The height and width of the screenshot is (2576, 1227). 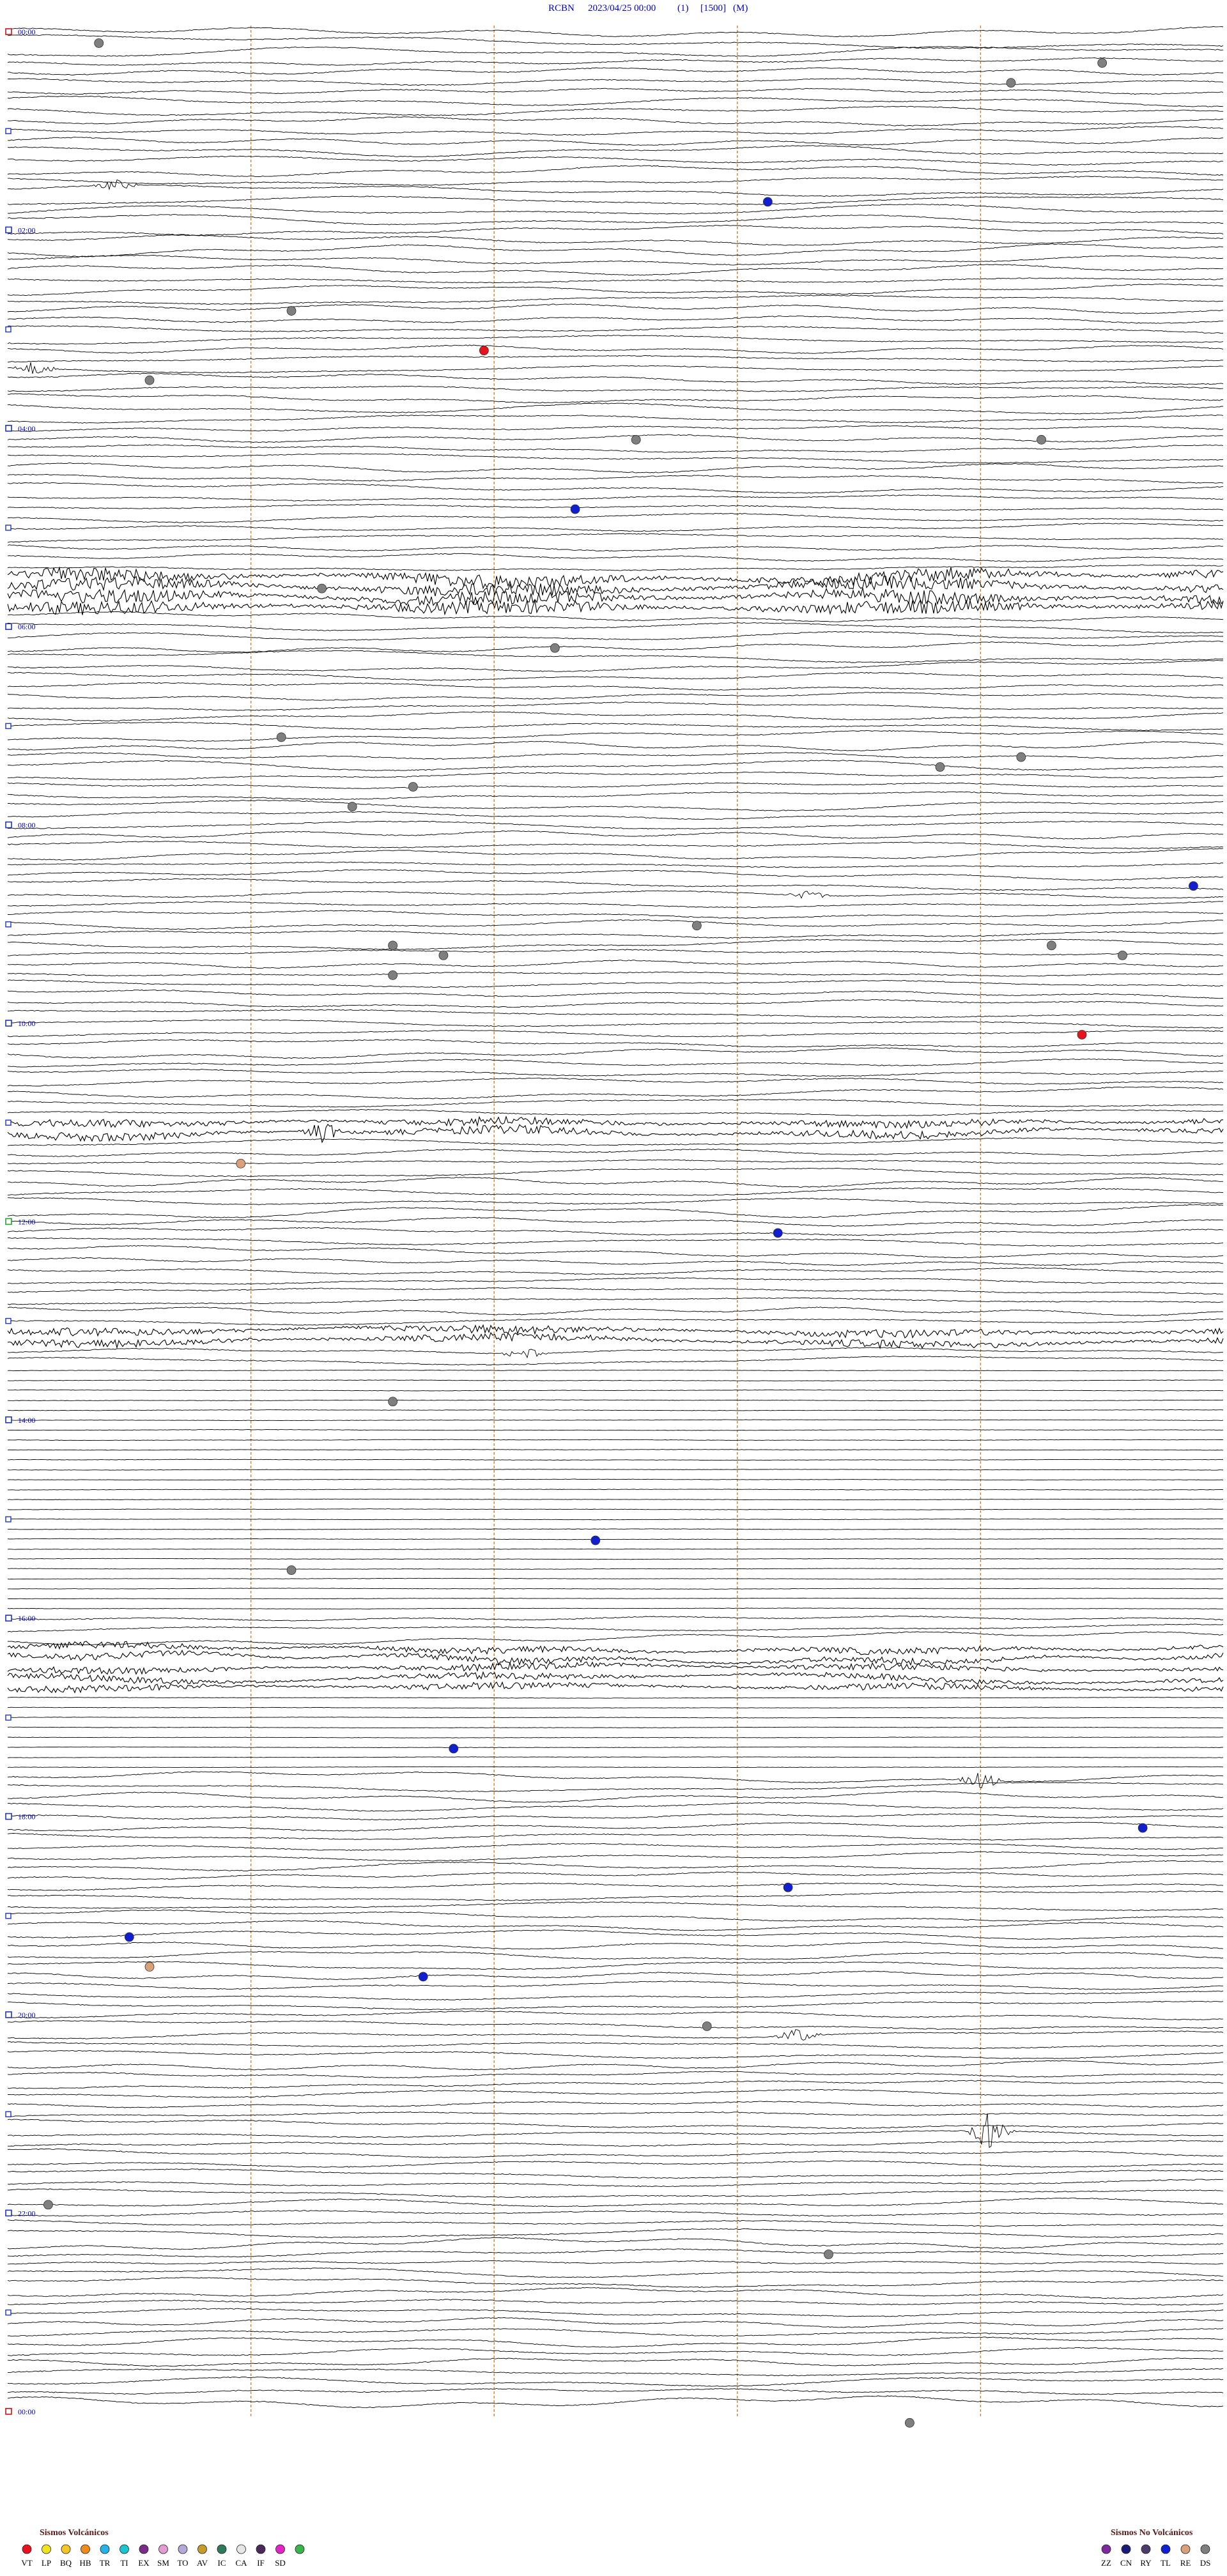 What do you see at coordinates (1205, 2563) in the screenshot?
I see `legend-code-ds: DS` at bounding box center [1205, 2563].